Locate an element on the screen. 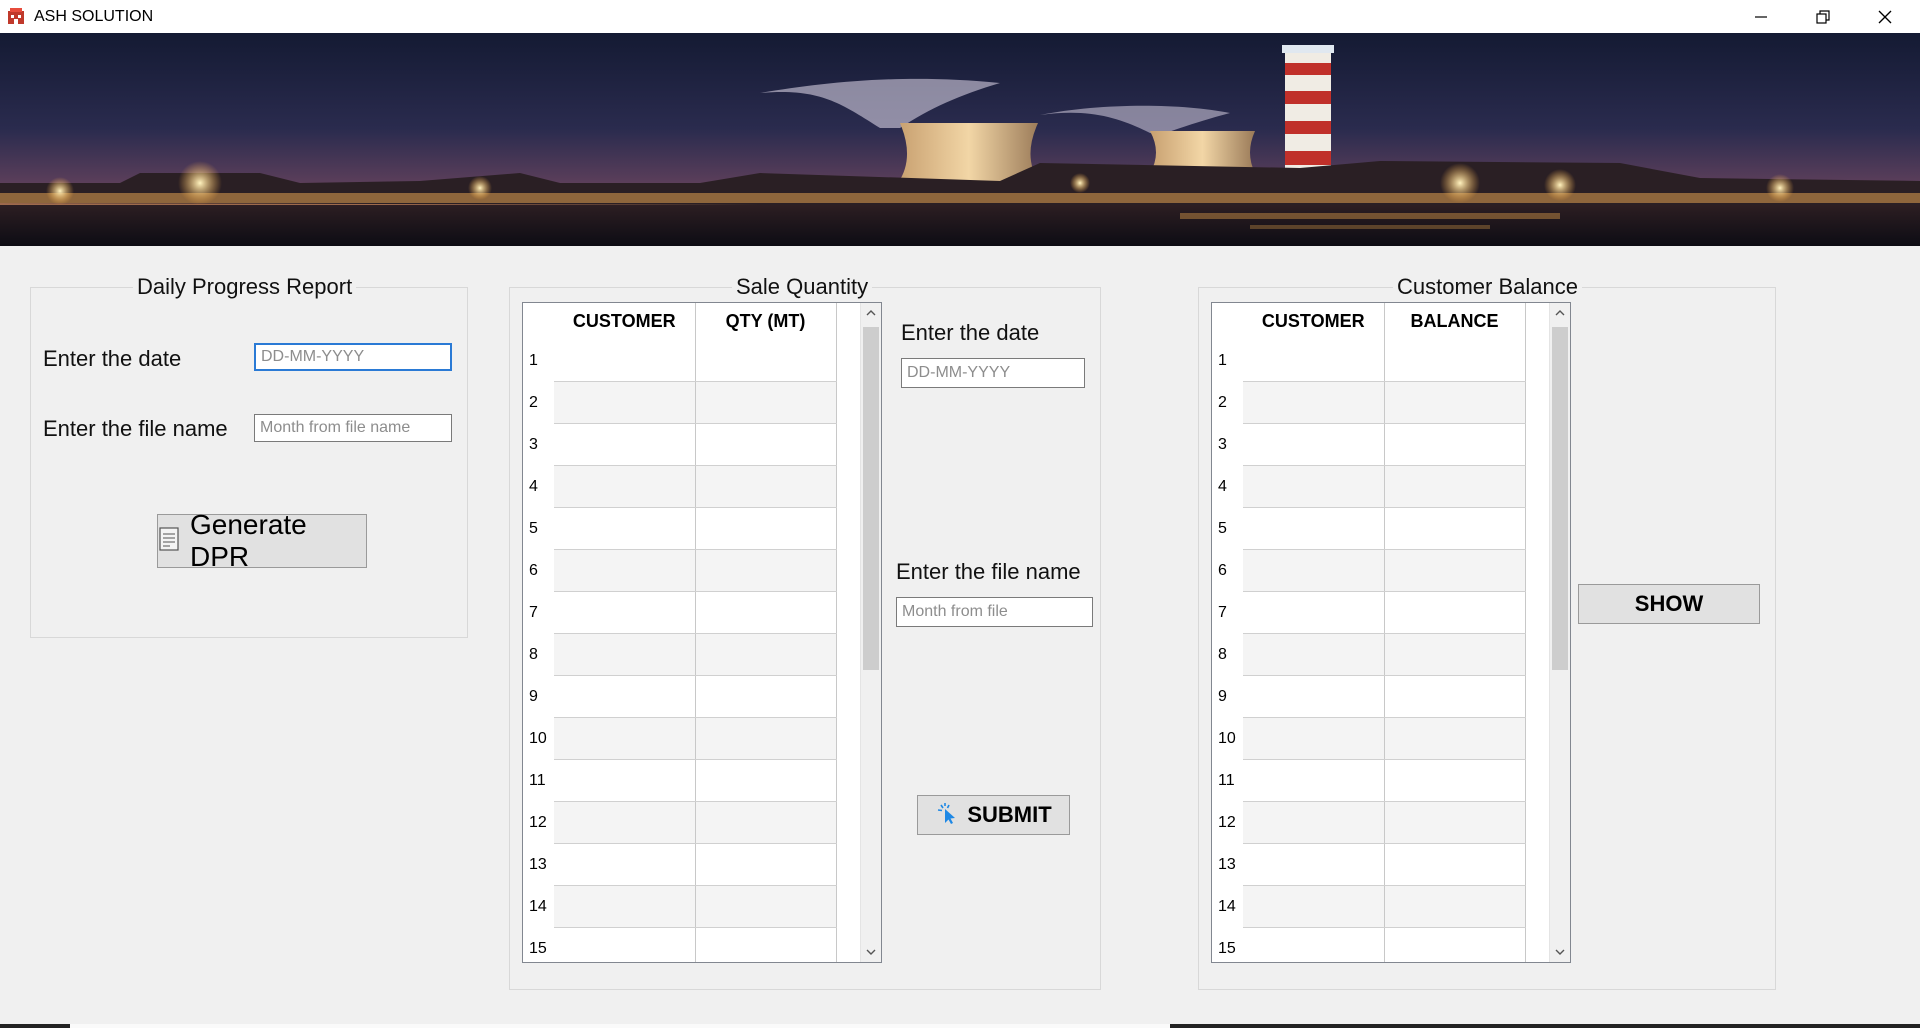 The height and width of the screenshot is (1028, 1920). show-button: SHOW is located at coordinates (1669, 604).